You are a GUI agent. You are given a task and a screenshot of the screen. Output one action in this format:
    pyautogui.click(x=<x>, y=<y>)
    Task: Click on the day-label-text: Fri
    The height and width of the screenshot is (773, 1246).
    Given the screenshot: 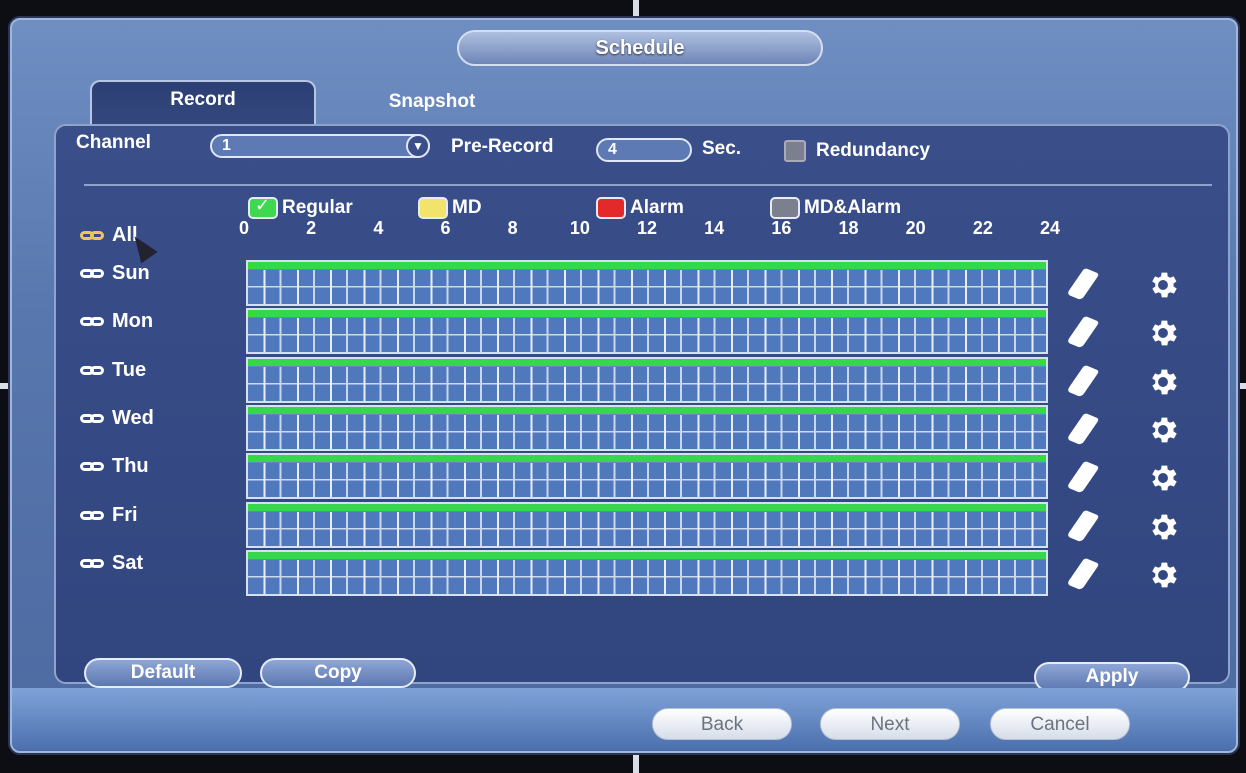 What is the action you would take?
    pyautogui.click(x=125, y=514)
    